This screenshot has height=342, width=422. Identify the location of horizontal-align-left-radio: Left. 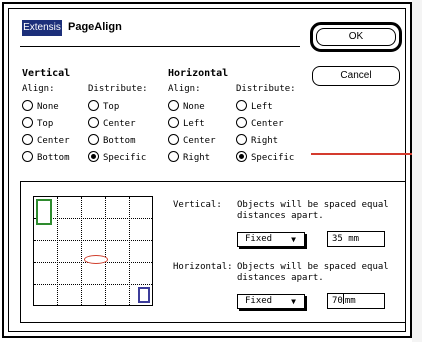
(186, 124).